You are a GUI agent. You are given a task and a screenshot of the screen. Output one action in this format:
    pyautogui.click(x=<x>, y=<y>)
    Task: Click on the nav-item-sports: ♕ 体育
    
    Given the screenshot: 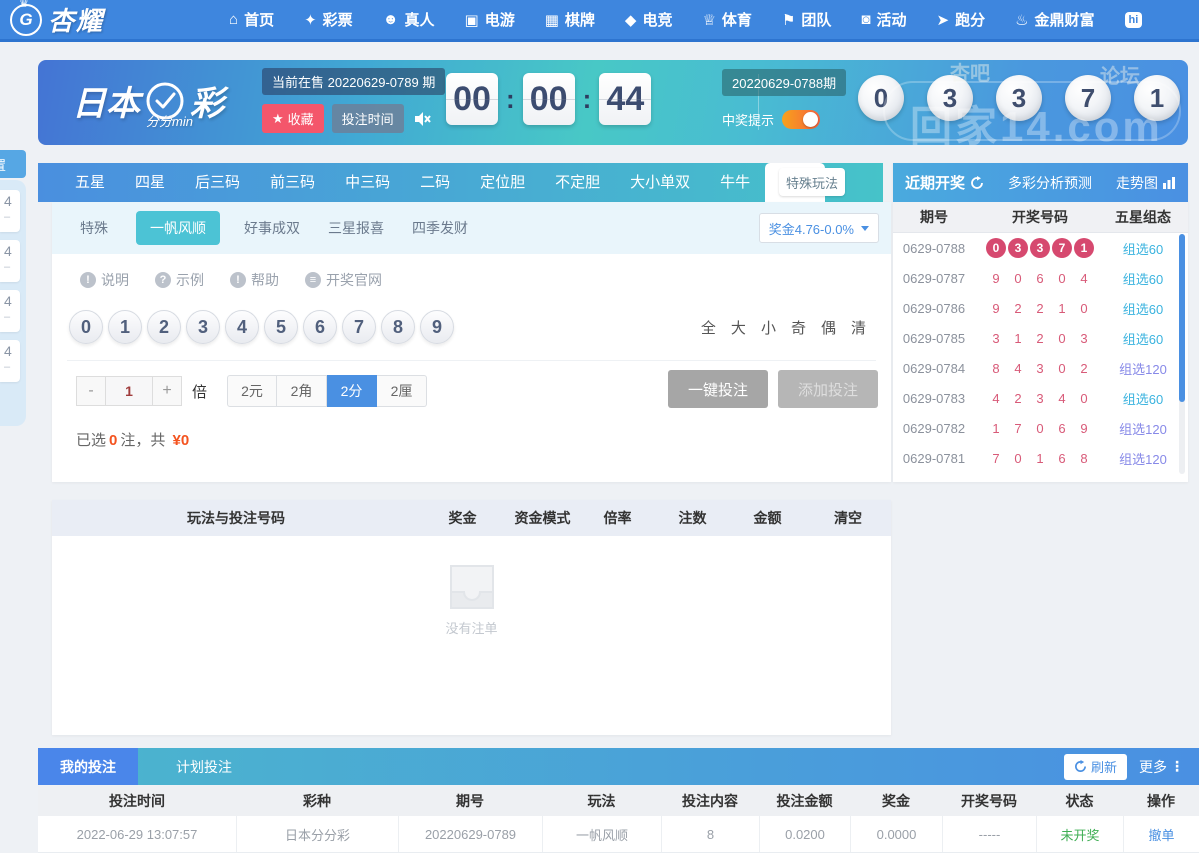 What is the action you would take?
    pyautogui.click(x=726, y=19)
    